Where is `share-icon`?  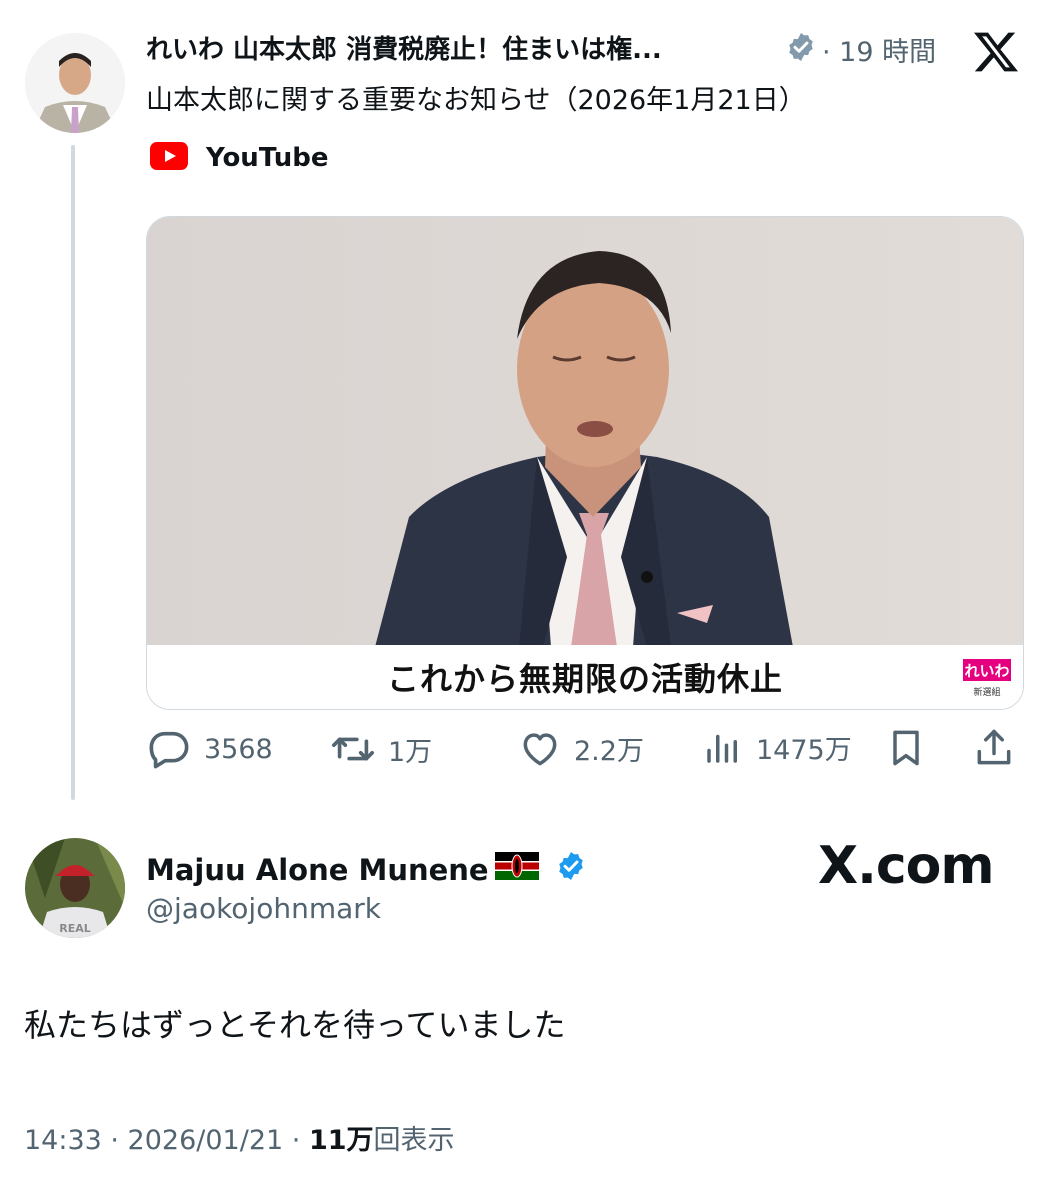 share-icon is located at coordinates (994, 748).